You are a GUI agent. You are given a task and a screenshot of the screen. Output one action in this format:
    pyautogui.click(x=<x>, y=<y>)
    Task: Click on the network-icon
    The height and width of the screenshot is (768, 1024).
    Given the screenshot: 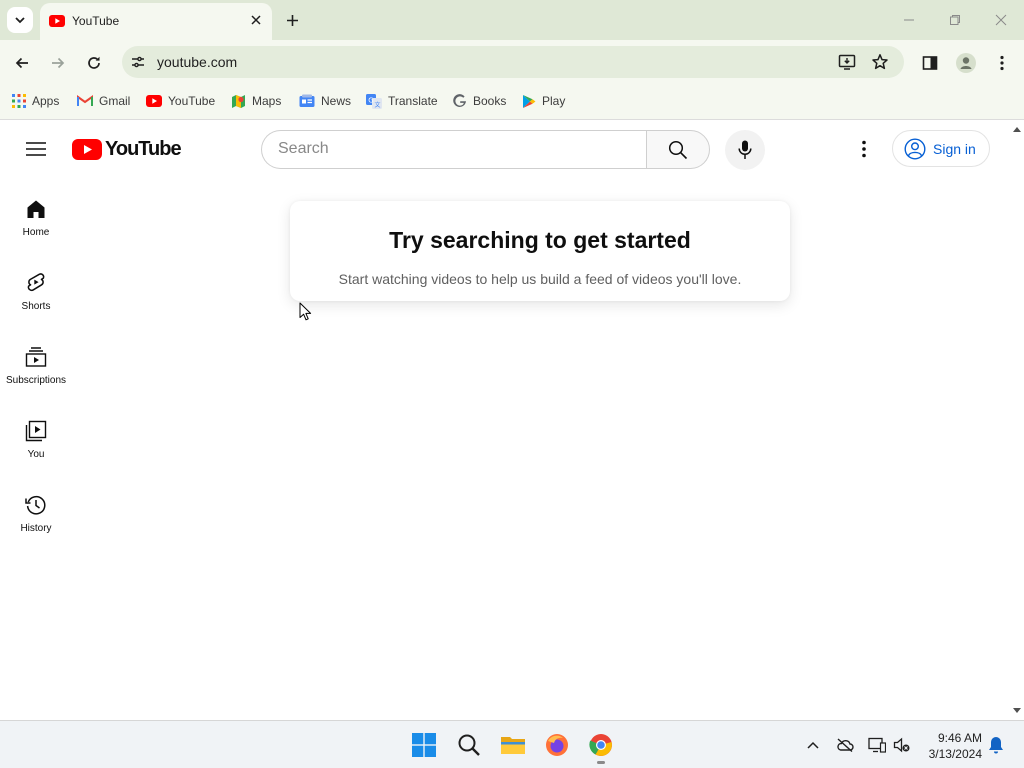 What is the action you would take?
    pyautogui.click(x=877, y=745)
    